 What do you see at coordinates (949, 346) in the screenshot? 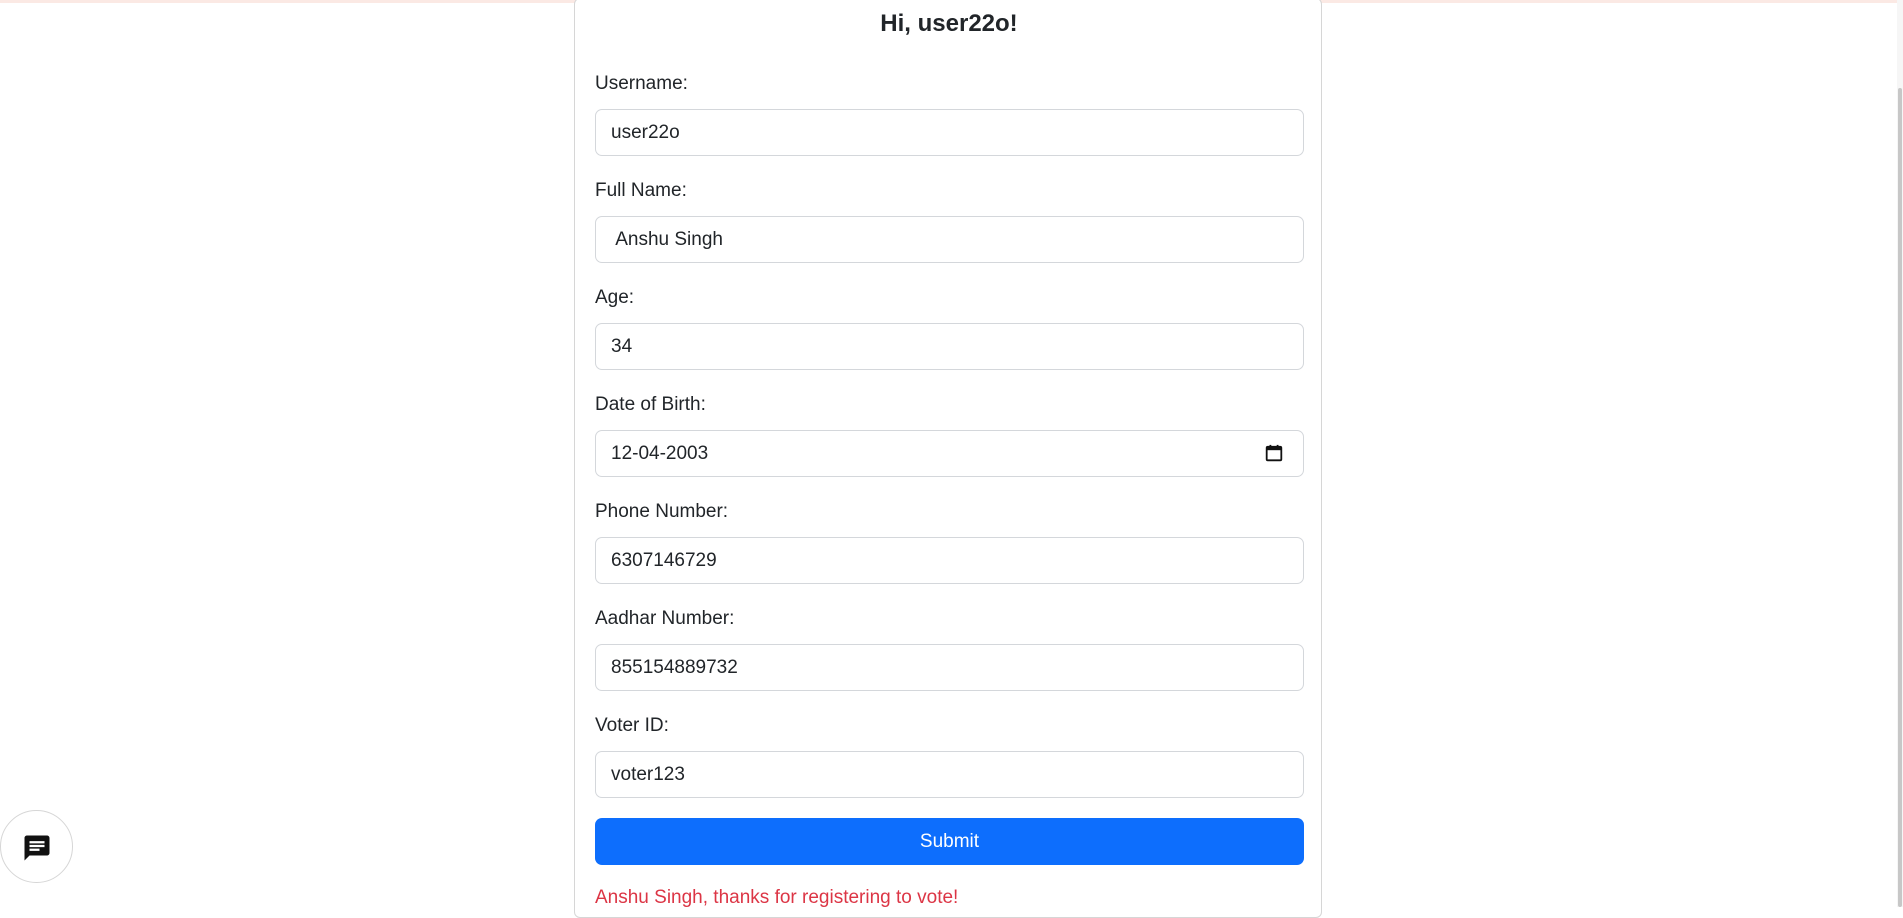
I see `age-input` at bounding box center [949, 346].